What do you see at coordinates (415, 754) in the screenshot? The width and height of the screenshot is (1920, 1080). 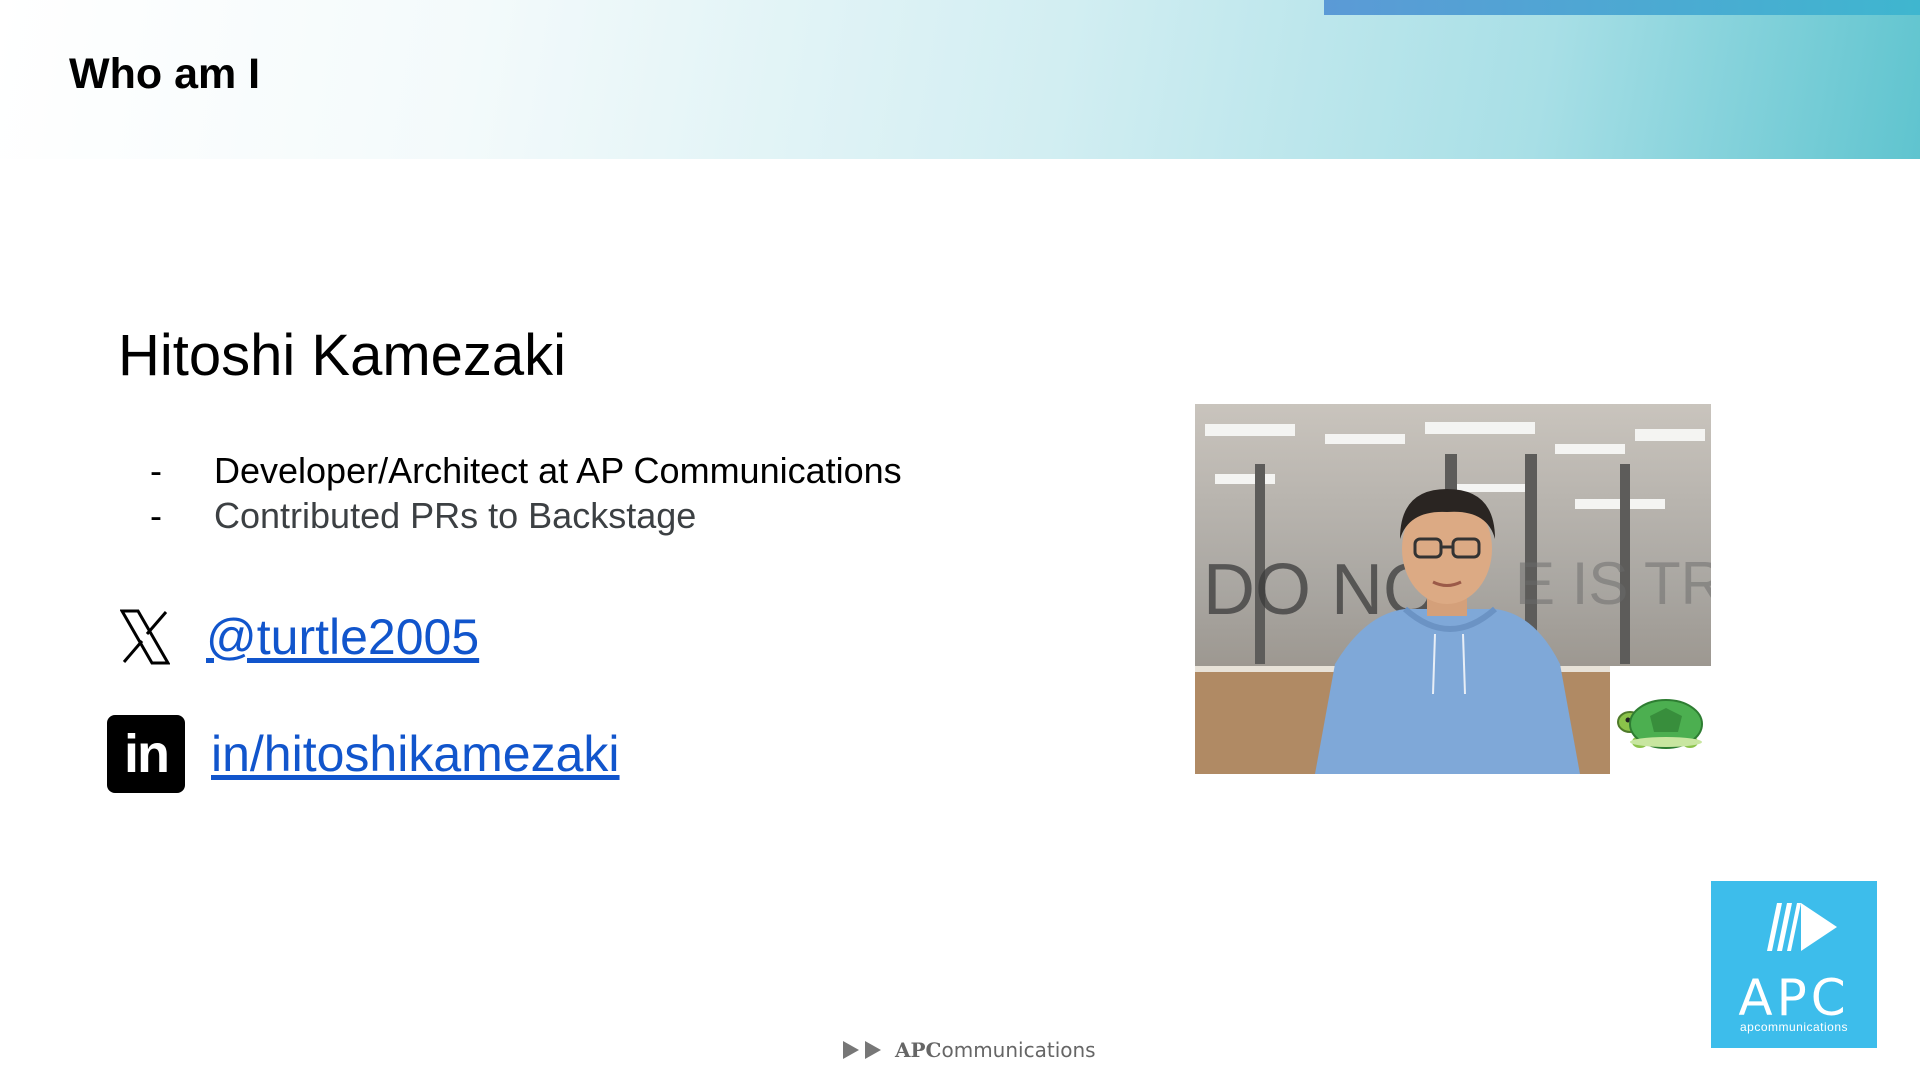 I see `linkedin-profile-link: in/hitoshikamezaki` at bounding box center [415, 754].